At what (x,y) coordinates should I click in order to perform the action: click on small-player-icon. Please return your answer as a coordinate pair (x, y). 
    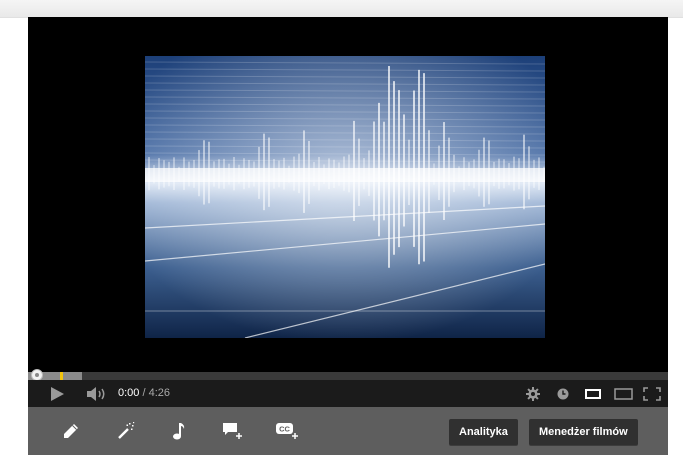
    Looking at the image, I should click on (593, 393).